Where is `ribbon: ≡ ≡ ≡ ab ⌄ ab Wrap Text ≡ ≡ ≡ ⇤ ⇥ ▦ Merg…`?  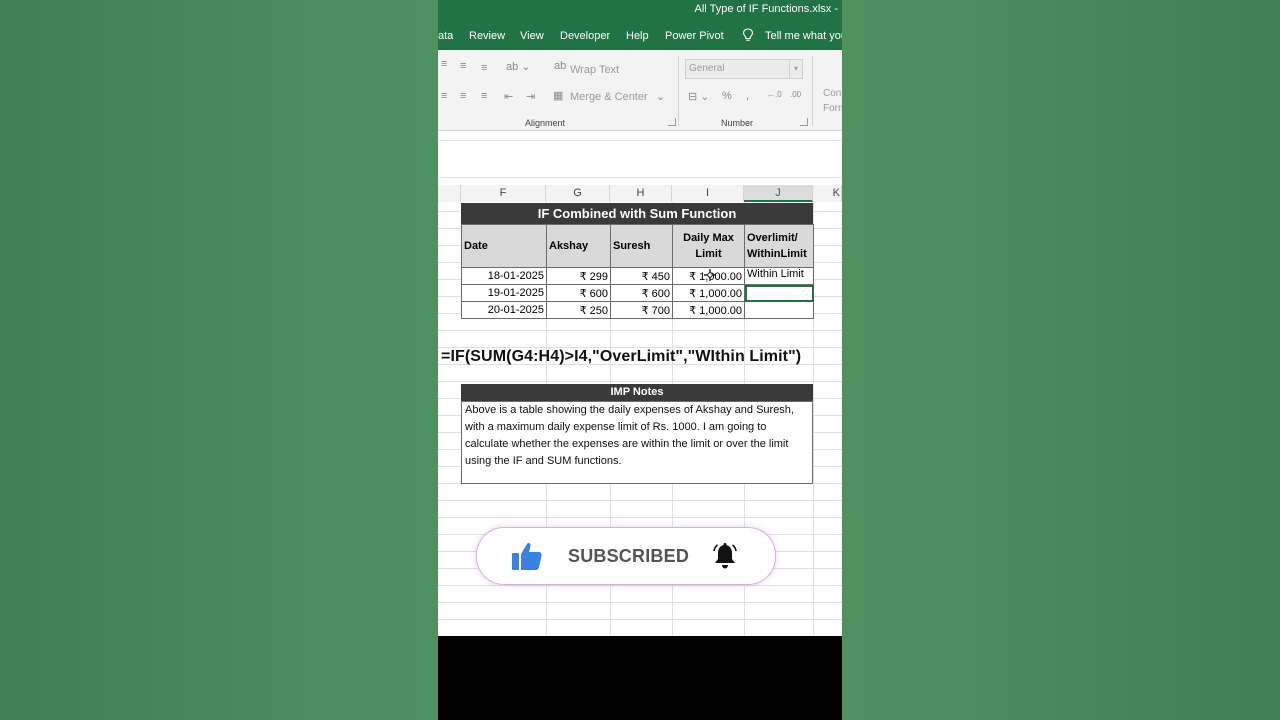 ribbon: ≡ ≡ ≡ ab ⌄ ab Wrap Text ≡ ≡ ≡ ⇤ ⇥ ▦ Merg… is located at coordinates (640, 90).